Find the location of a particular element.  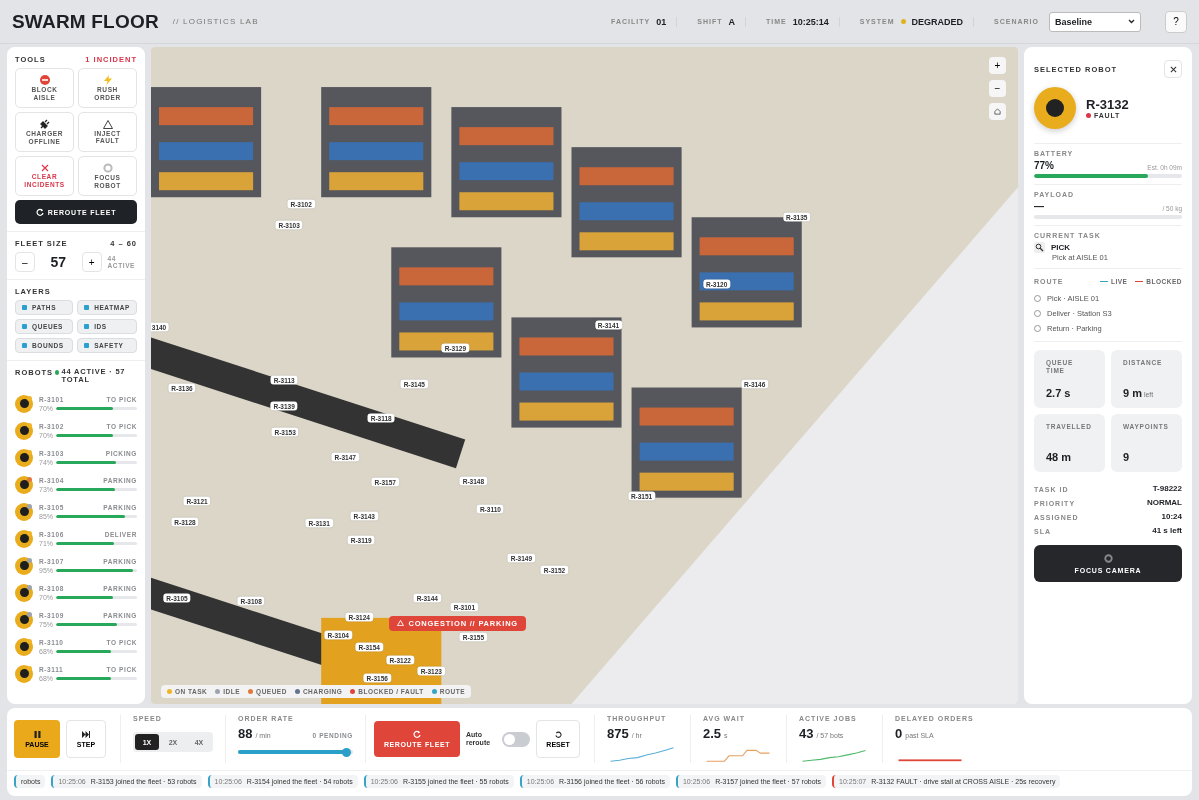

fact-value: T-98222 is located at coordinates (1167, 488).